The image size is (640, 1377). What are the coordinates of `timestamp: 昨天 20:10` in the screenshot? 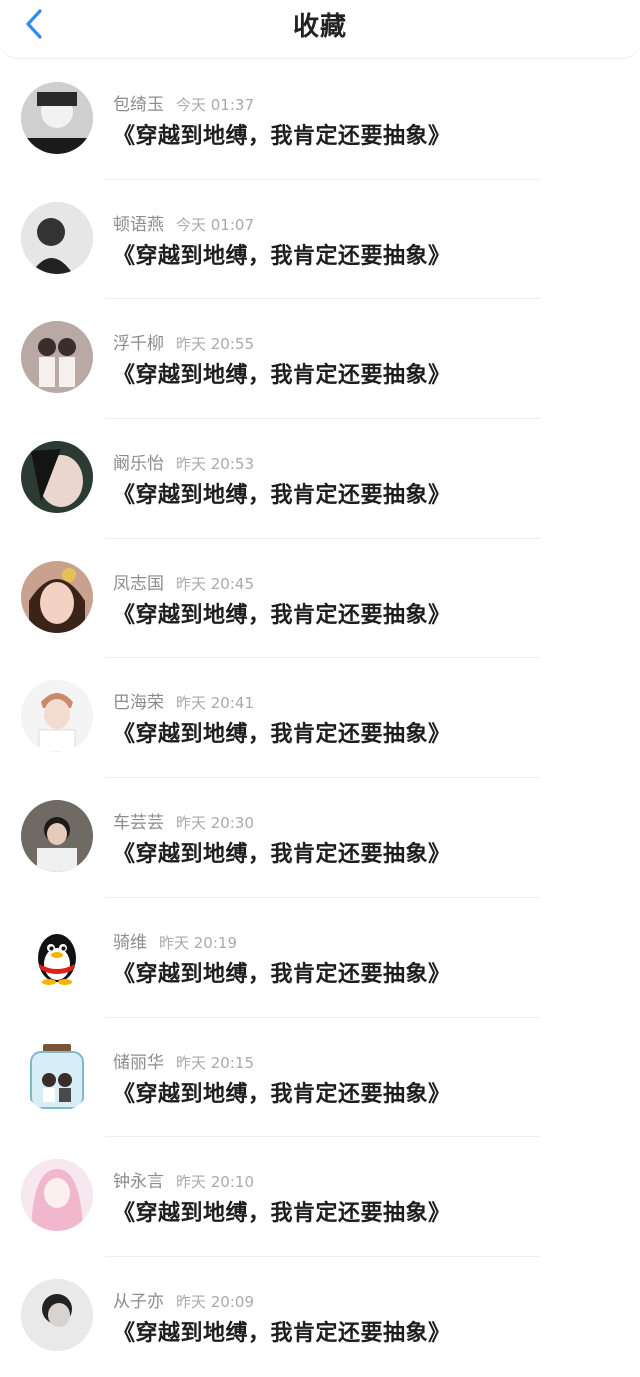 It's located at (215, 1182).